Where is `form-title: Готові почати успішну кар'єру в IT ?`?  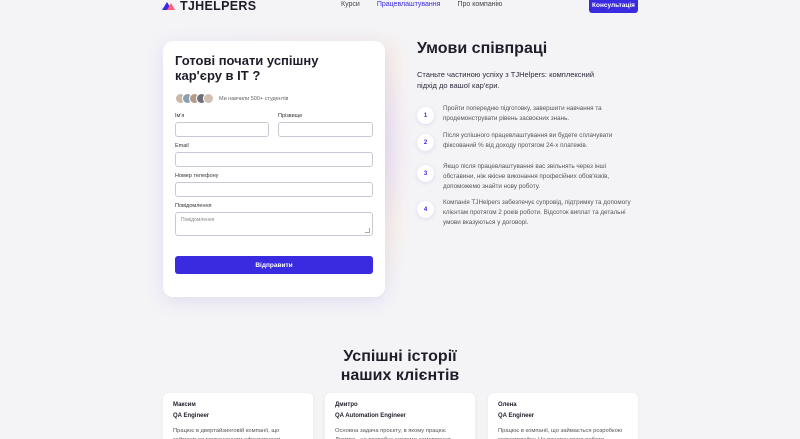 form-title: Готові почати успішну кар'єру в IT ? is located at coordinates (247, 68).